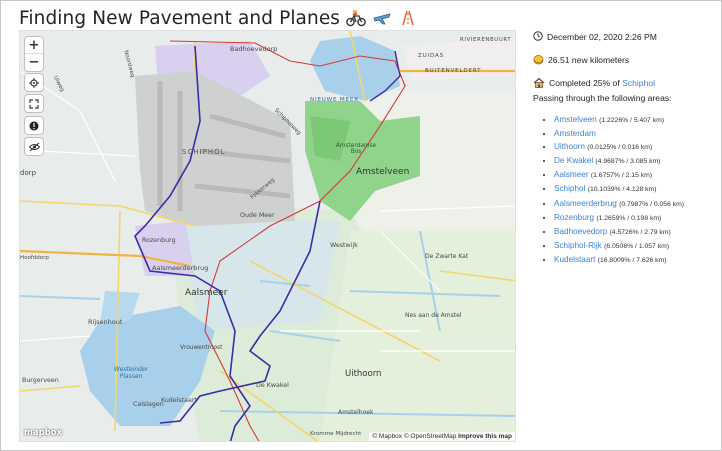  I want to click on map-label-nes-aan-de-amstel: Nes aan de Amstel, so click(433, 315).